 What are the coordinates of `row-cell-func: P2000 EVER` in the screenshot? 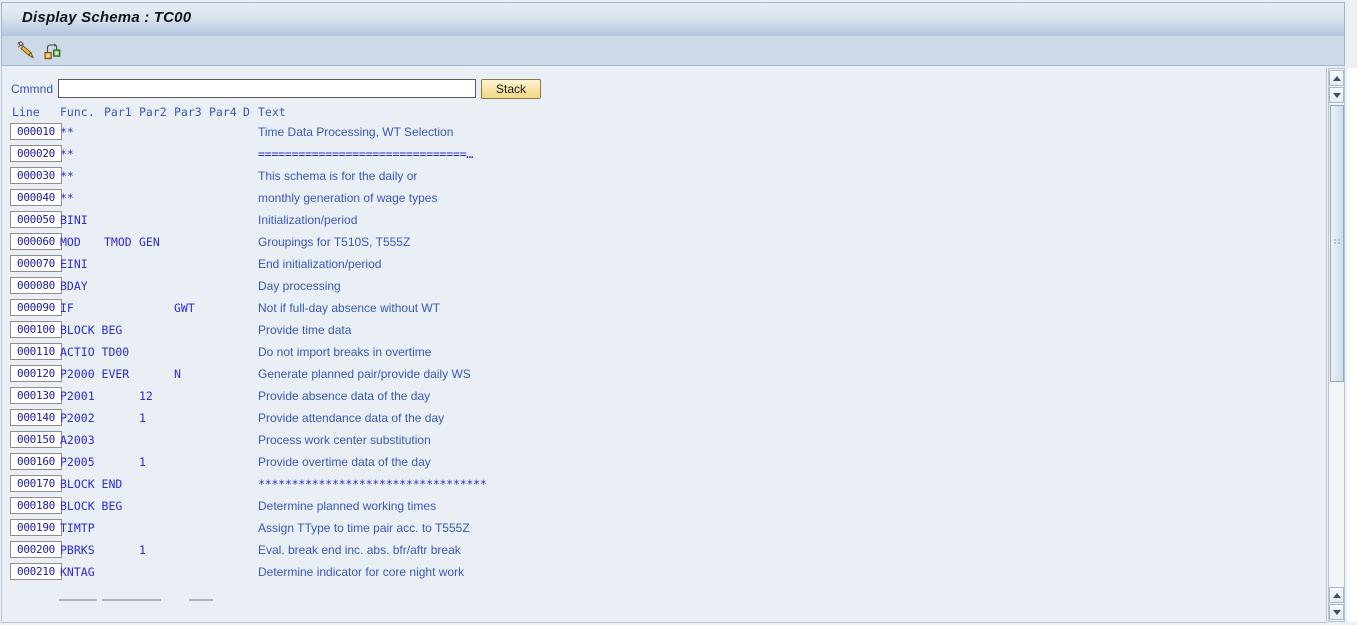 It's located at (94, 374).